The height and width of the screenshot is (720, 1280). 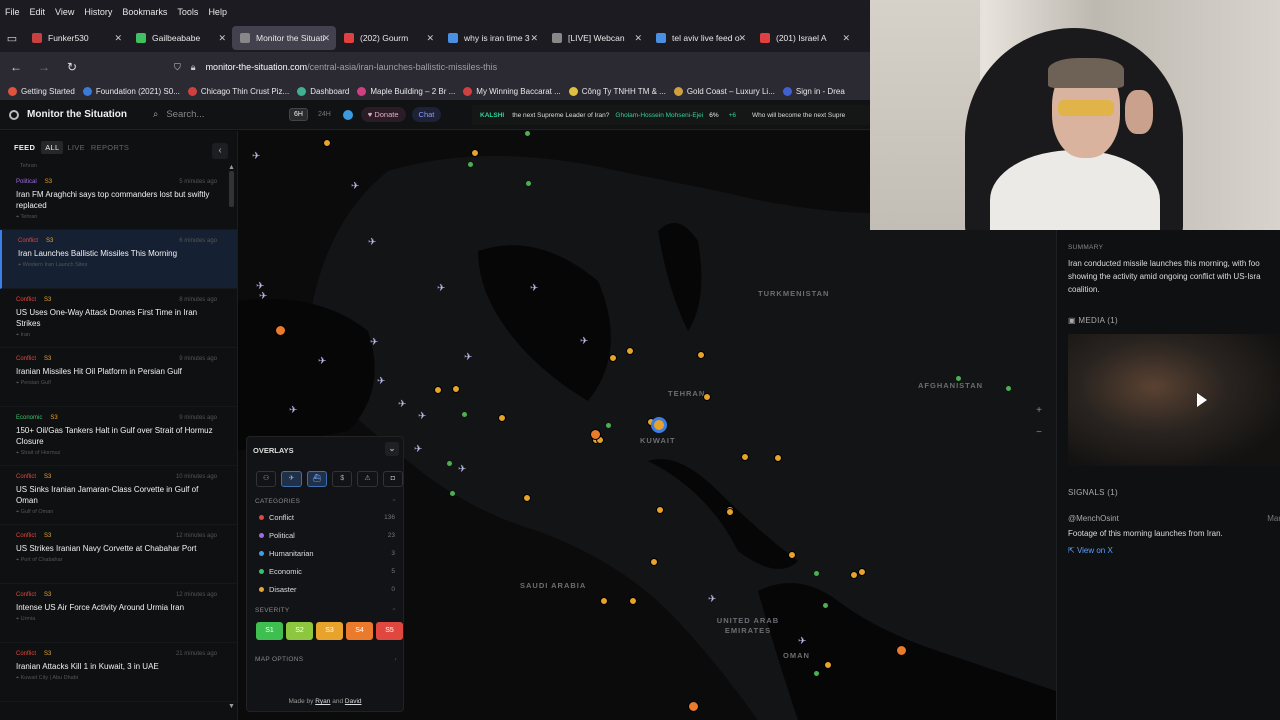 I want to click on reload-icon: ↻, so click(x=72, y=67).